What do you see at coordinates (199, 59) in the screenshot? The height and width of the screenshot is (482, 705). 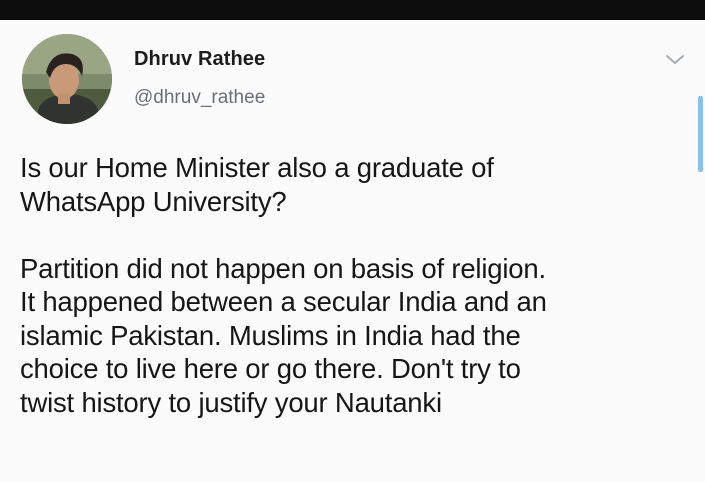 I see `author-name: Dhruv Rathee` at bounding box center [199, 59].